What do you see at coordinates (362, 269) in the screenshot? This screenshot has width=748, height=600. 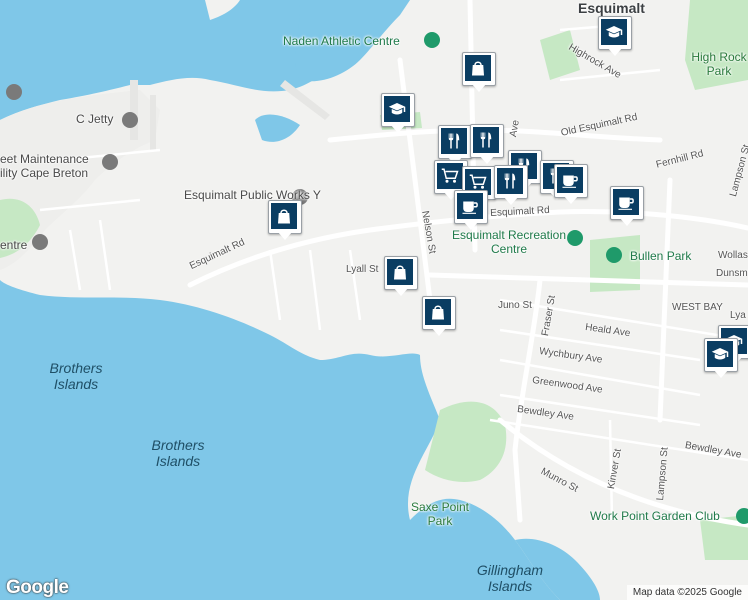 I see `lyall-st-label: Lyall St` at bounding box center [362, 269].